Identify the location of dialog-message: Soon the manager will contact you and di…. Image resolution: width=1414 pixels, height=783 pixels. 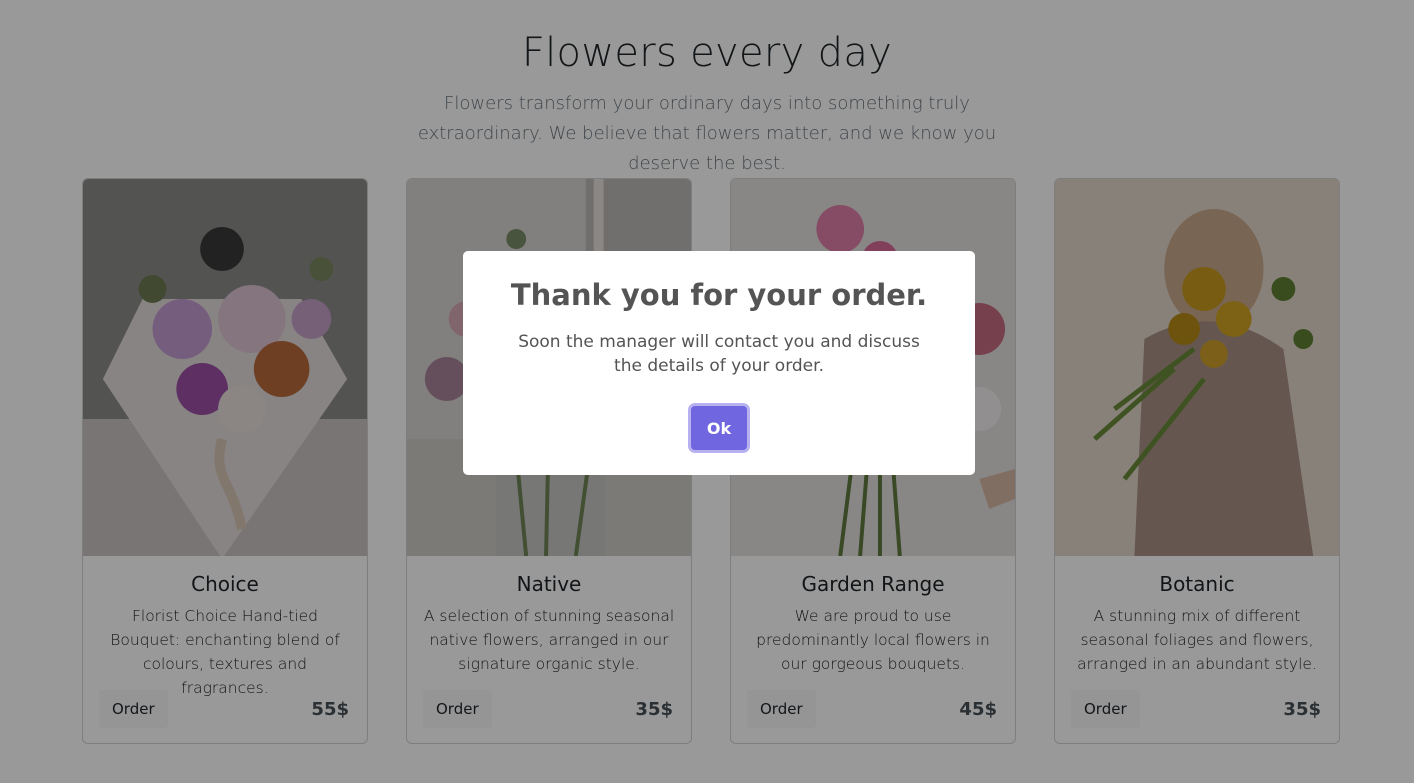
(719, 354).